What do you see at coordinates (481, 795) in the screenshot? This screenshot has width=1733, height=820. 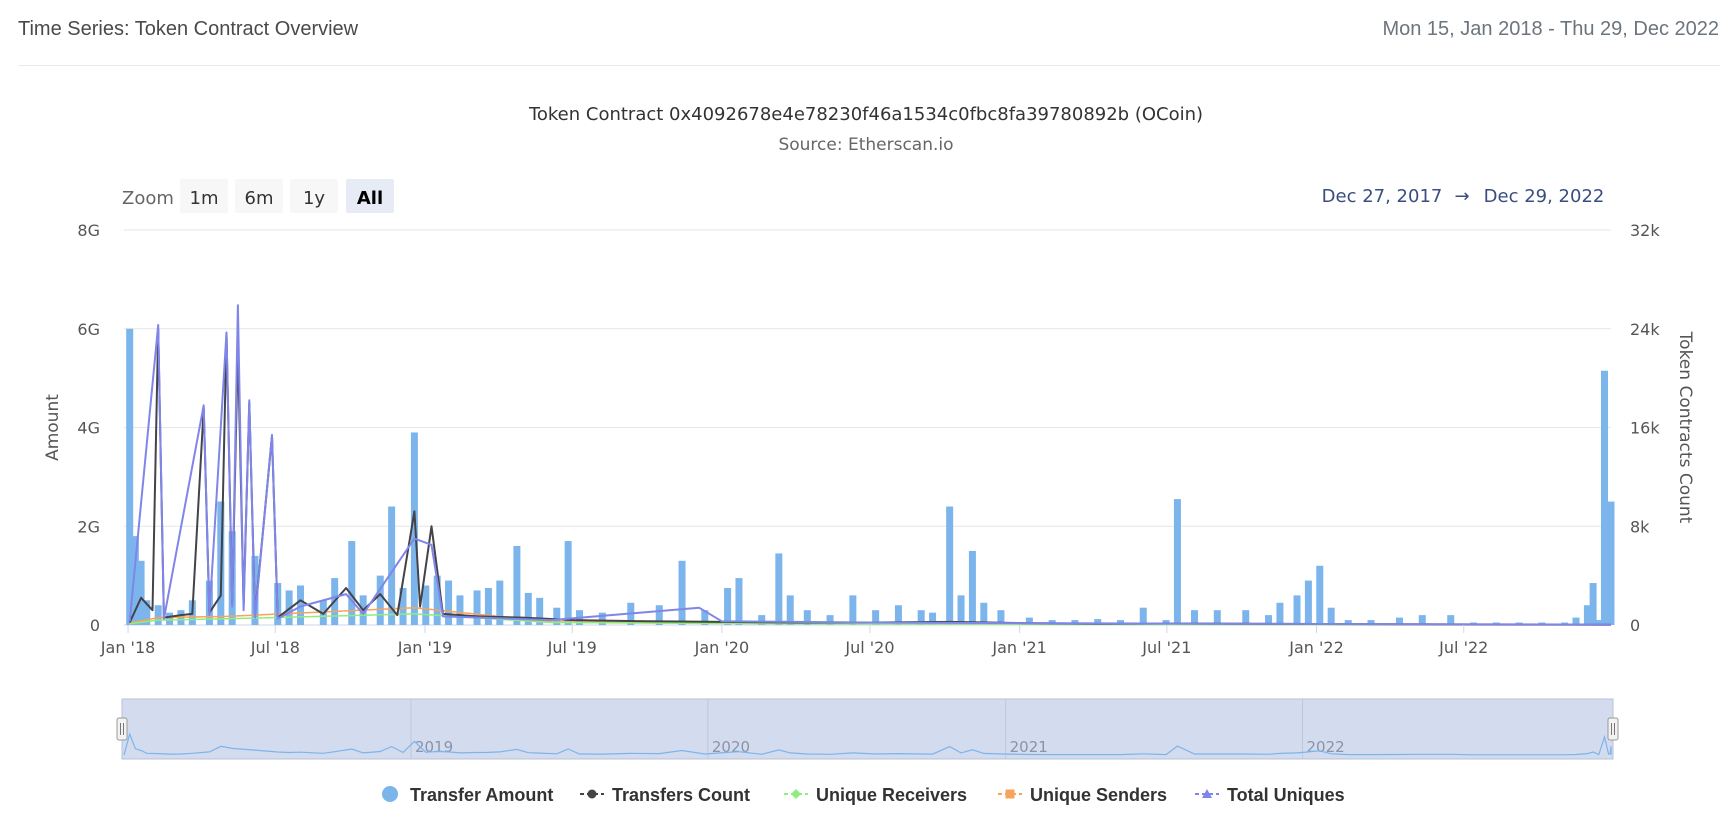 I see `legend-label: Transfer Amount` at bounding box center [481, 795].